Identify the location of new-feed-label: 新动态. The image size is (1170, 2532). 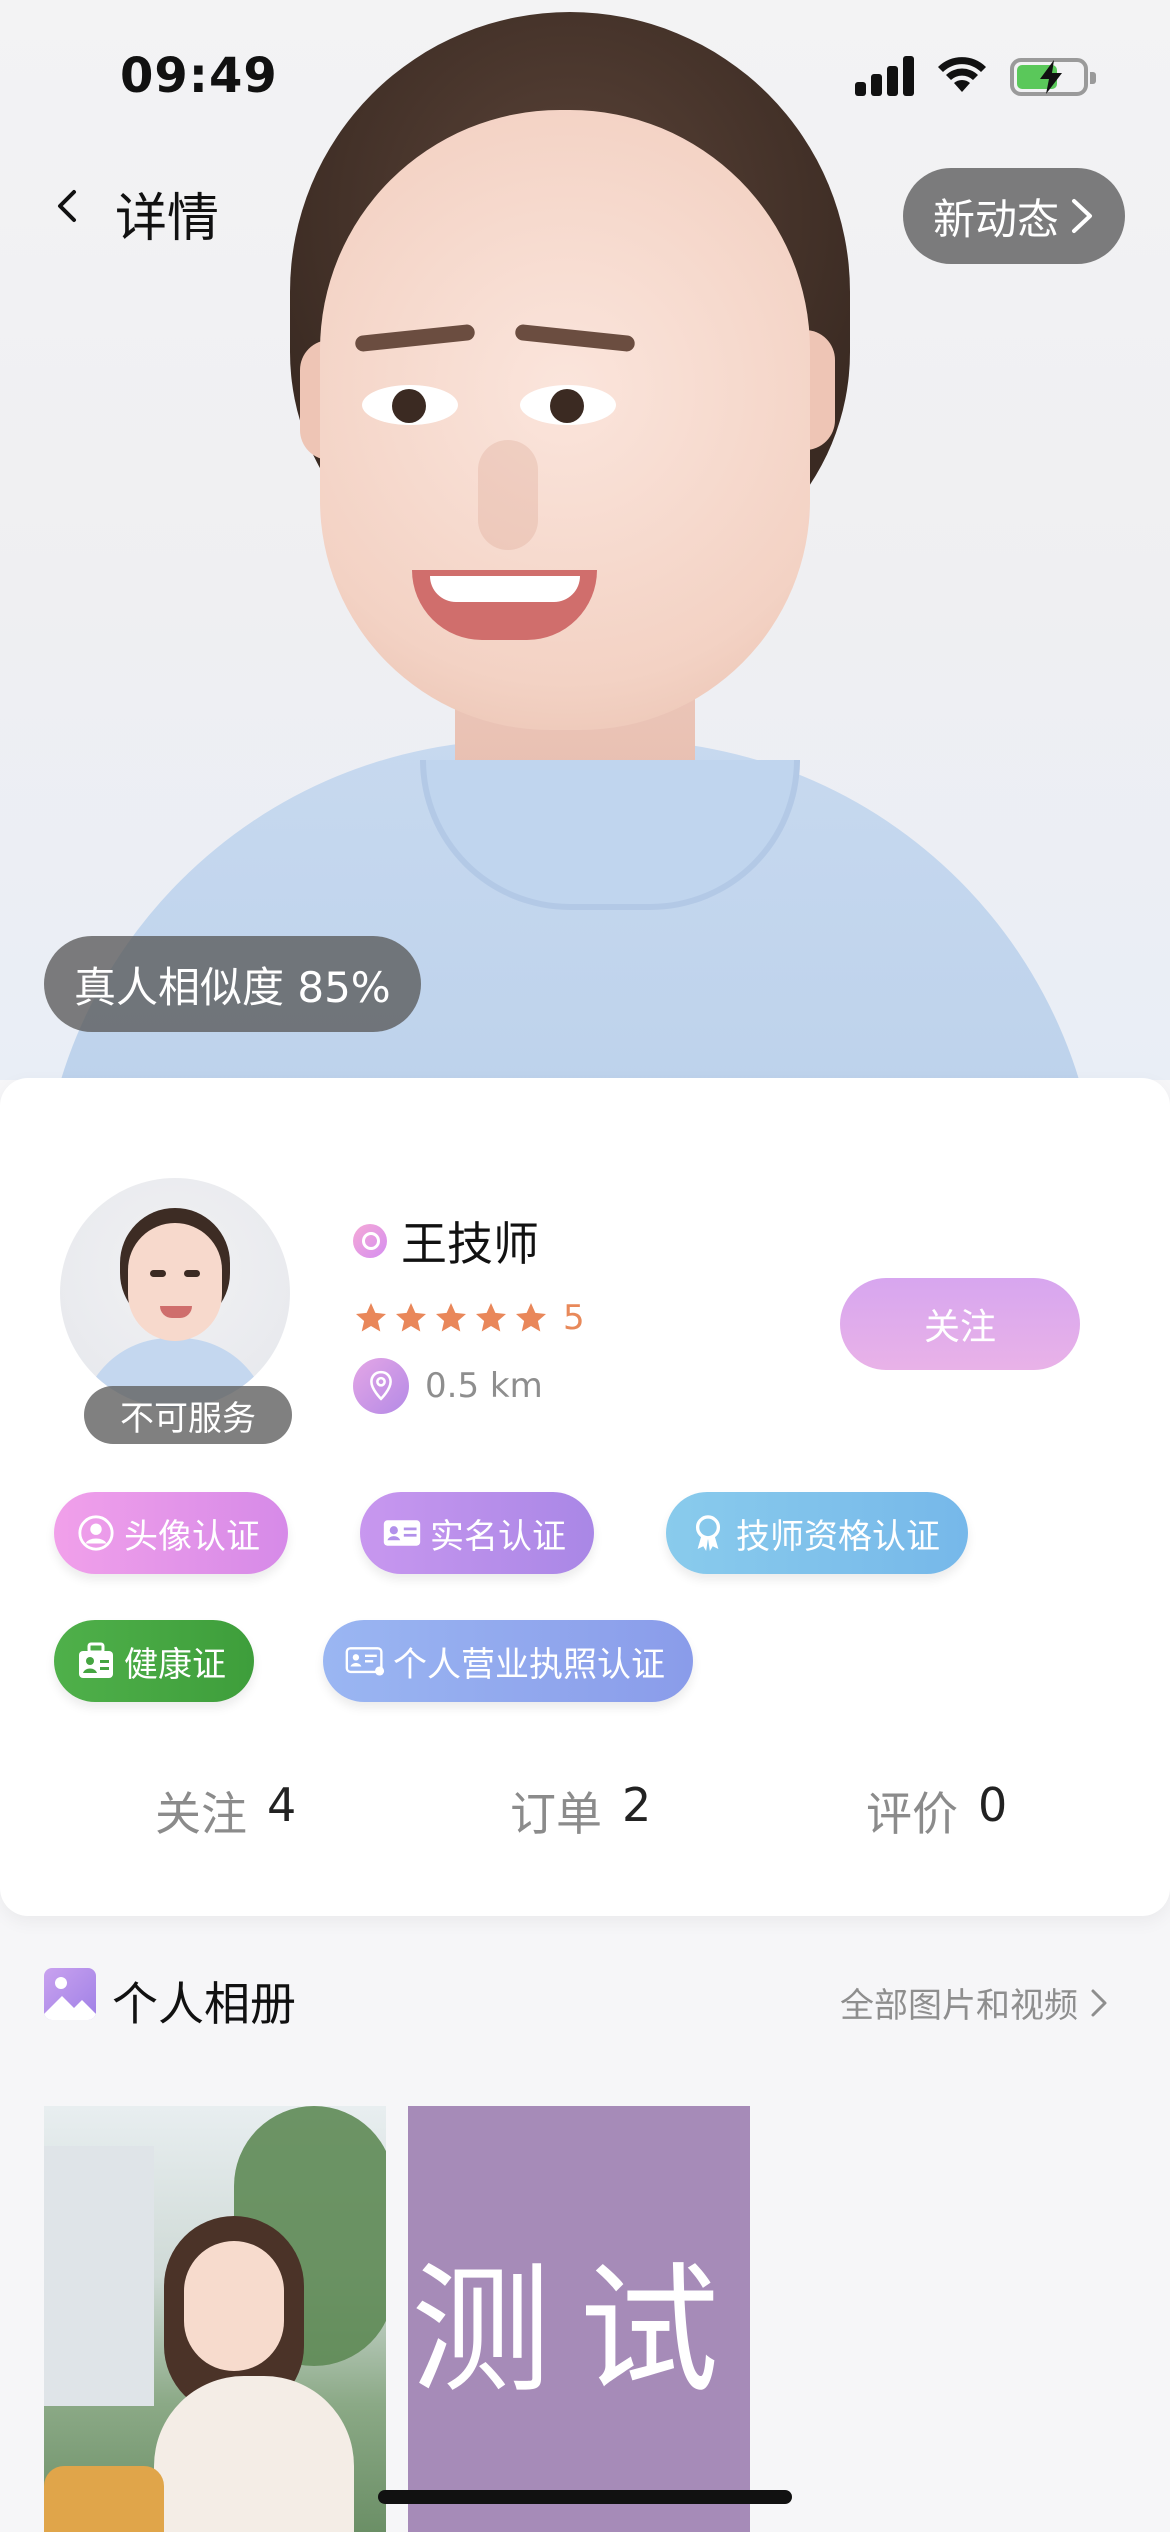
(995, 219).